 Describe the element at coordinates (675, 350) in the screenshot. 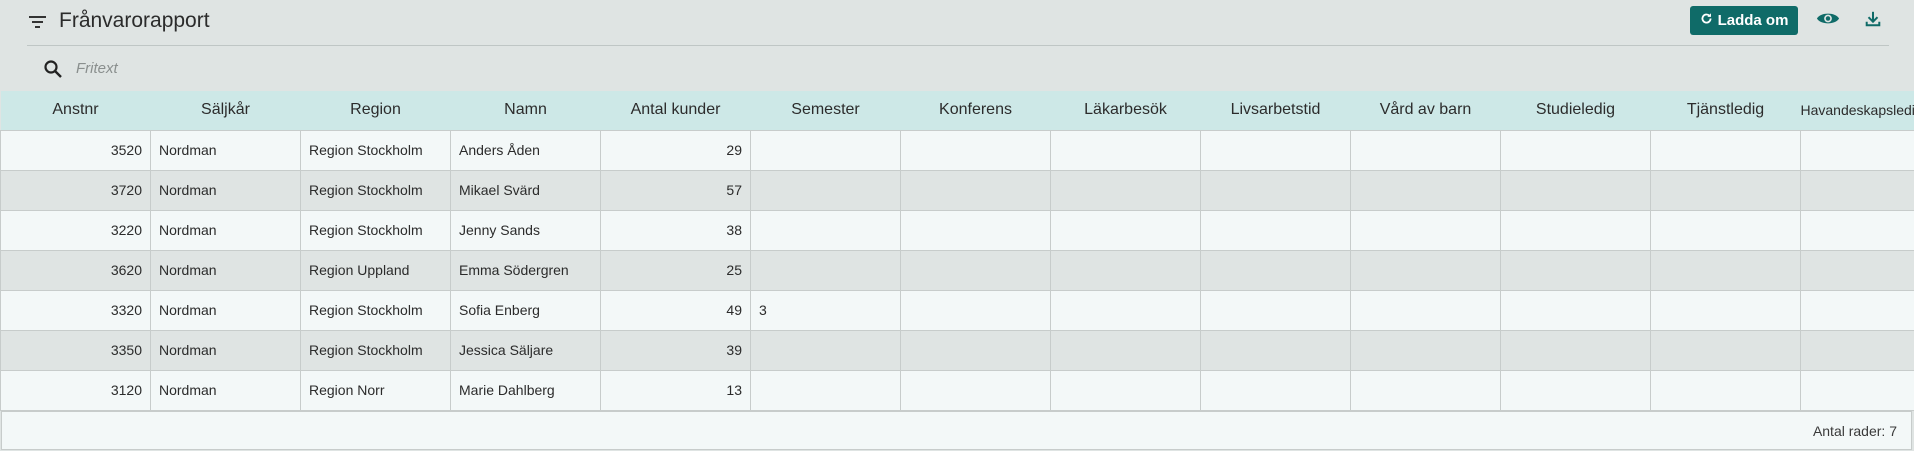

I see `table-cell: 39` at that location.